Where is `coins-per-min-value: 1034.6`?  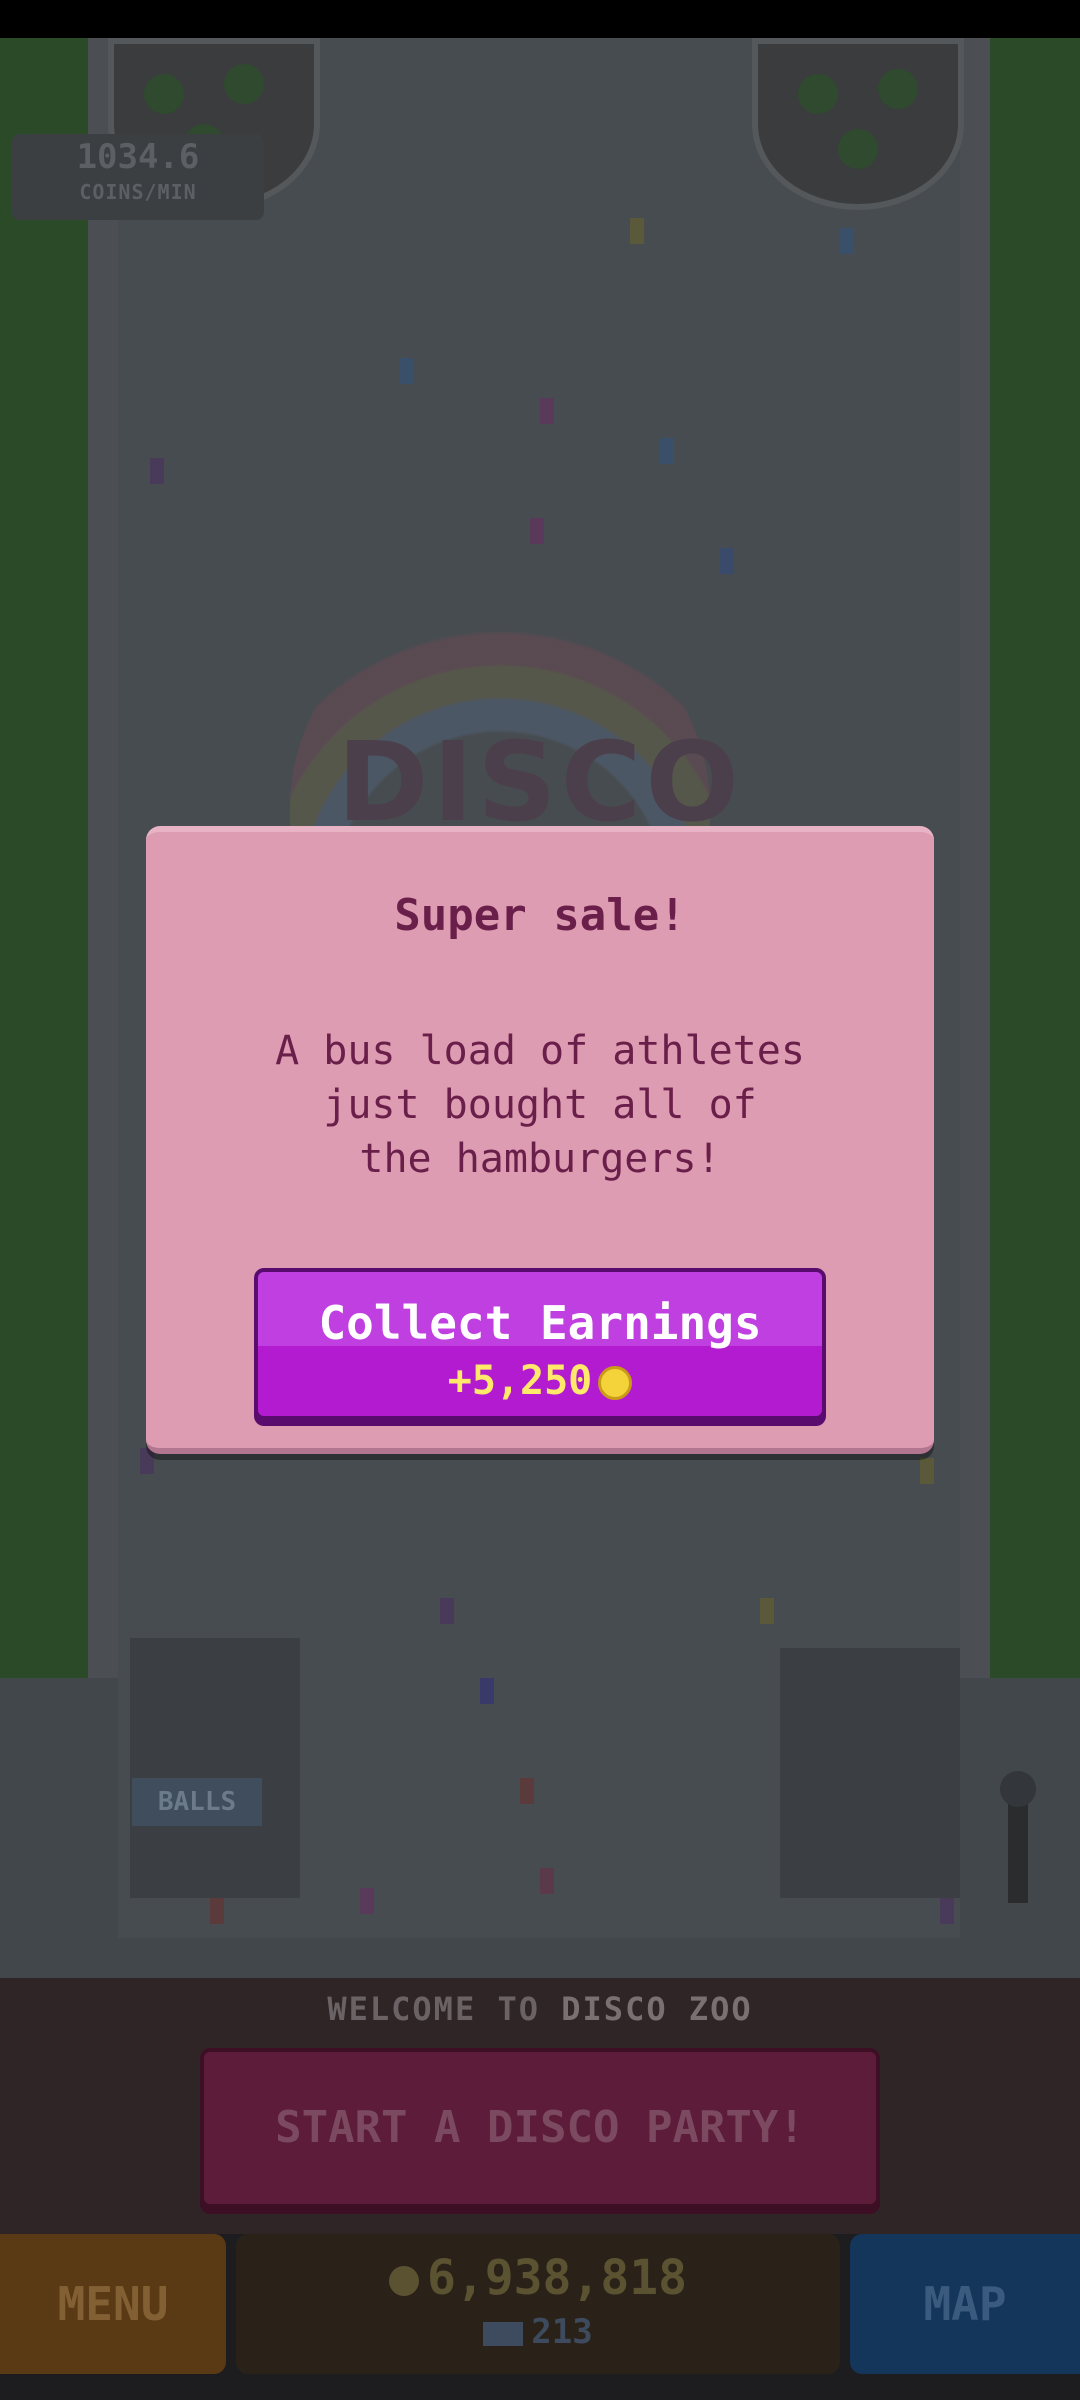 coins-per-min-value: 1034.6 is located at coordinates (138, 157).